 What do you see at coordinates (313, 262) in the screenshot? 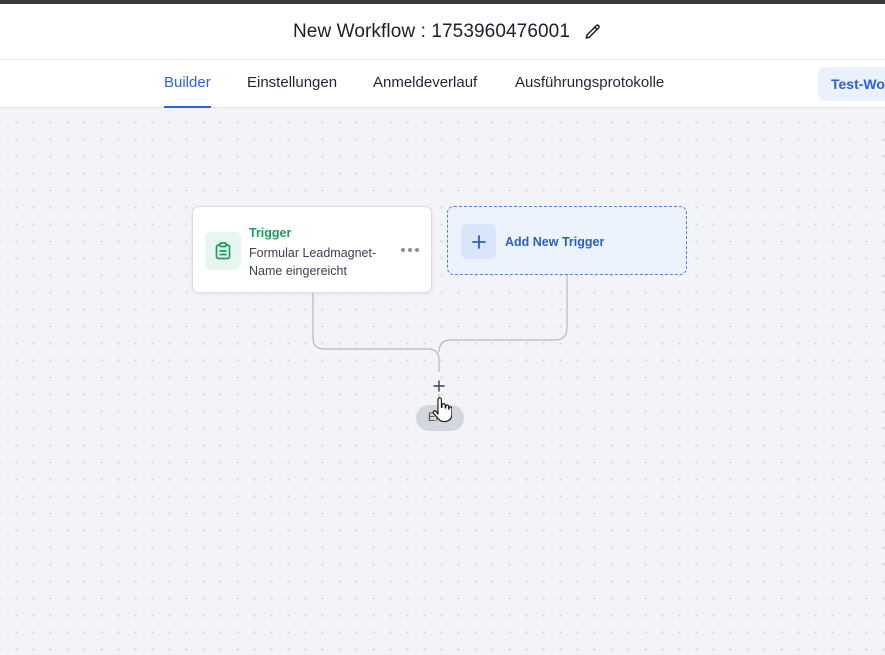
I see `trigger-description: Formular Leadmagnet-Name eingereicht` at bounding box center [313, 262].